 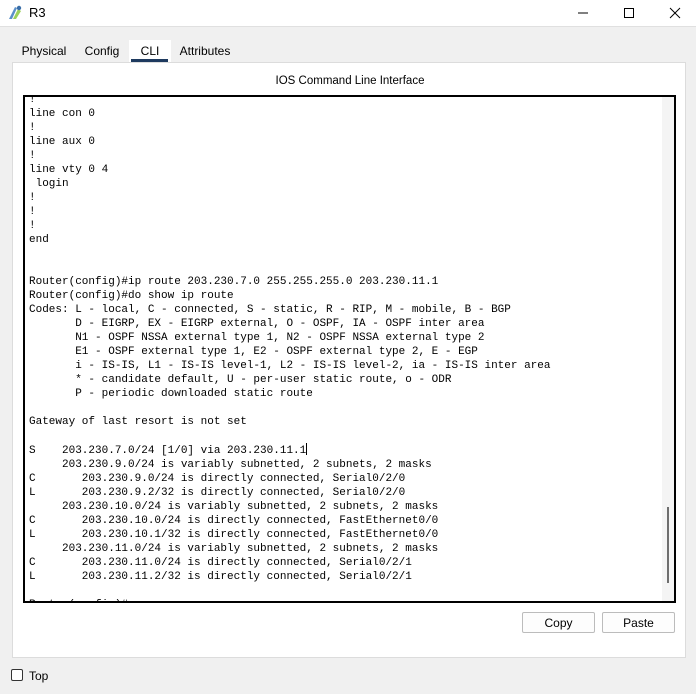 I want to click on maximize-icon, so click(x=629, y=13).